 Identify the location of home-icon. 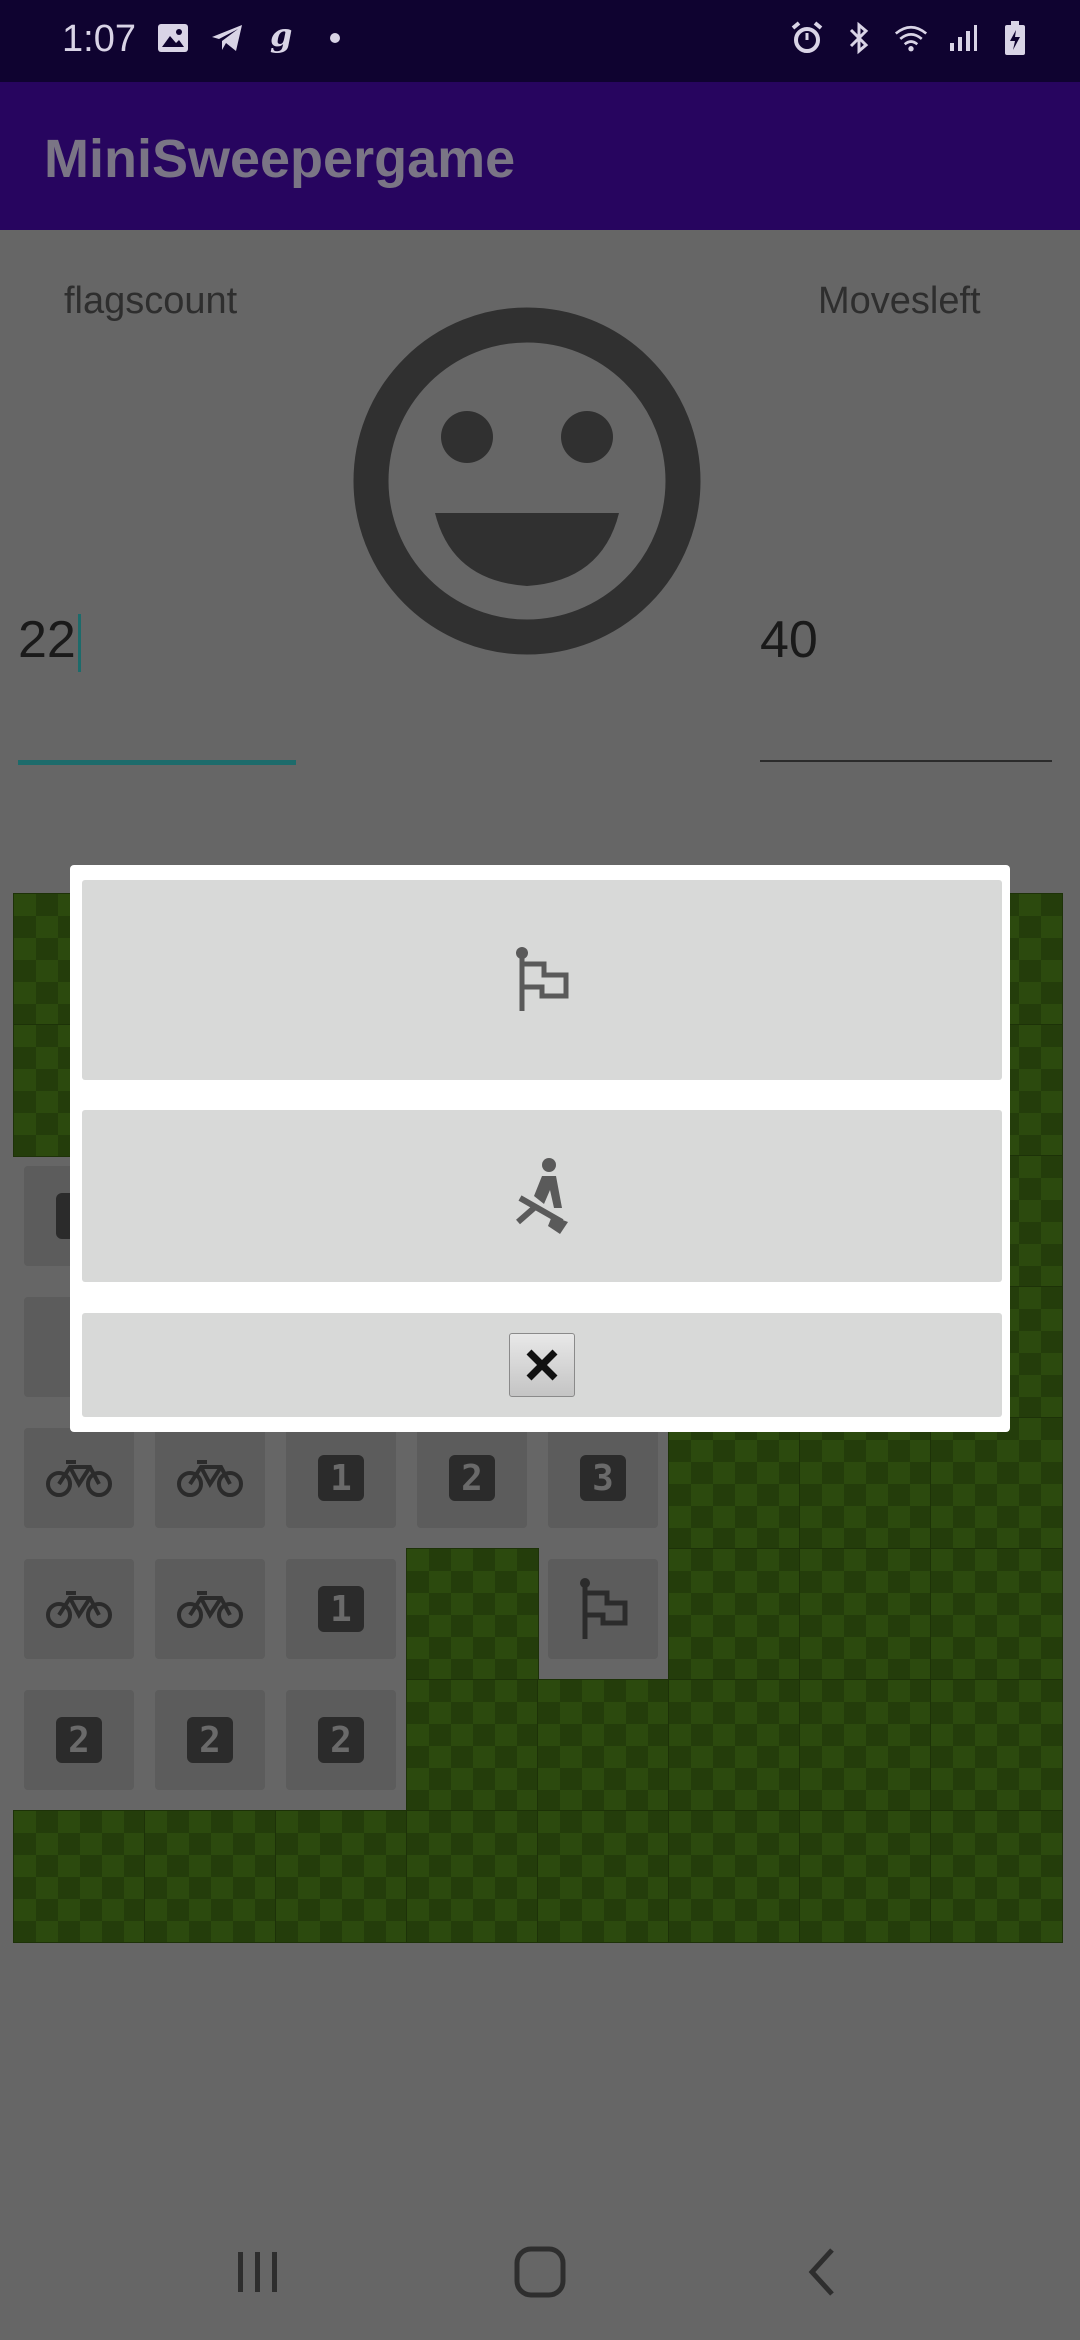
(540, 2272).